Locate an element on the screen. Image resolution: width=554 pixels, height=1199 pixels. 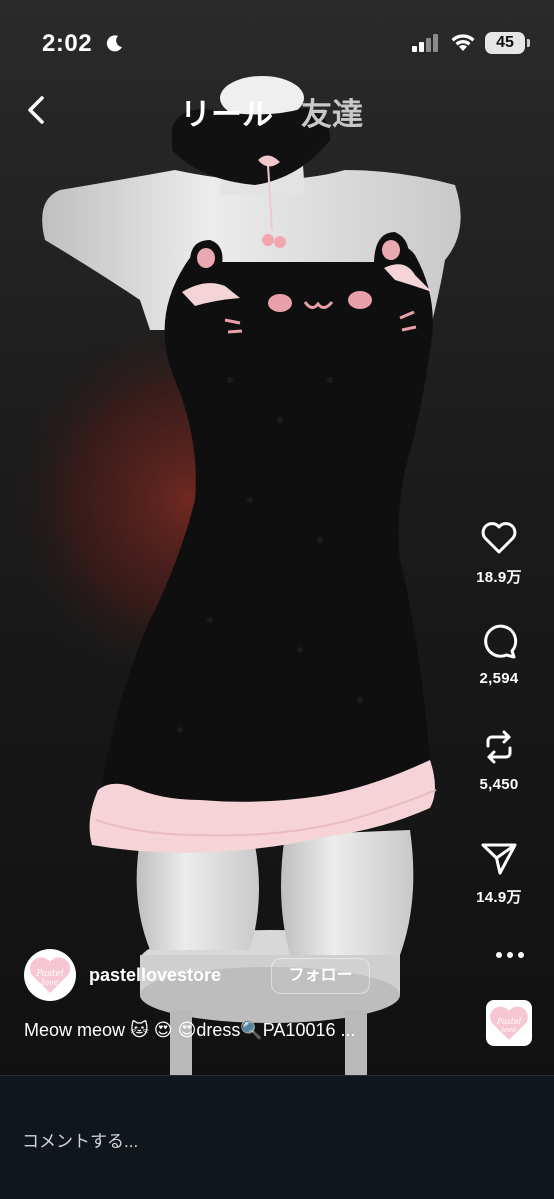
moon-icon is located at coordinates (114, 43).